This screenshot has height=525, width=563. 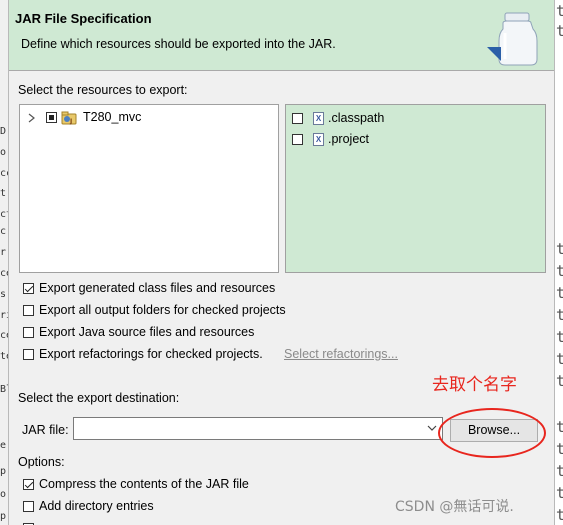 I want to click on chevron-right-icon, so click(x=32, y=118).